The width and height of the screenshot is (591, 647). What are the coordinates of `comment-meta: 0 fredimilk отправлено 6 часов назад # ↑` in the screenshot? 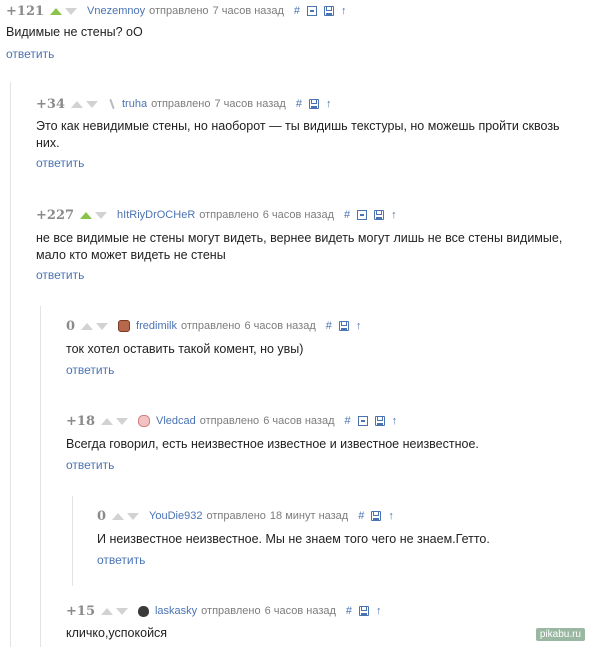 It's located at (217, 326).